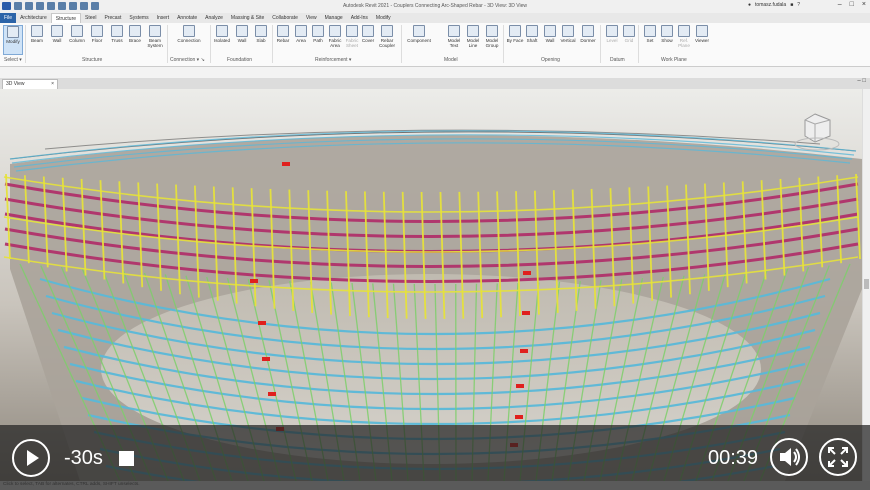 This screenshot has width=870, height=490. I want to click on scrollbar-thumb, so click(866, 284).